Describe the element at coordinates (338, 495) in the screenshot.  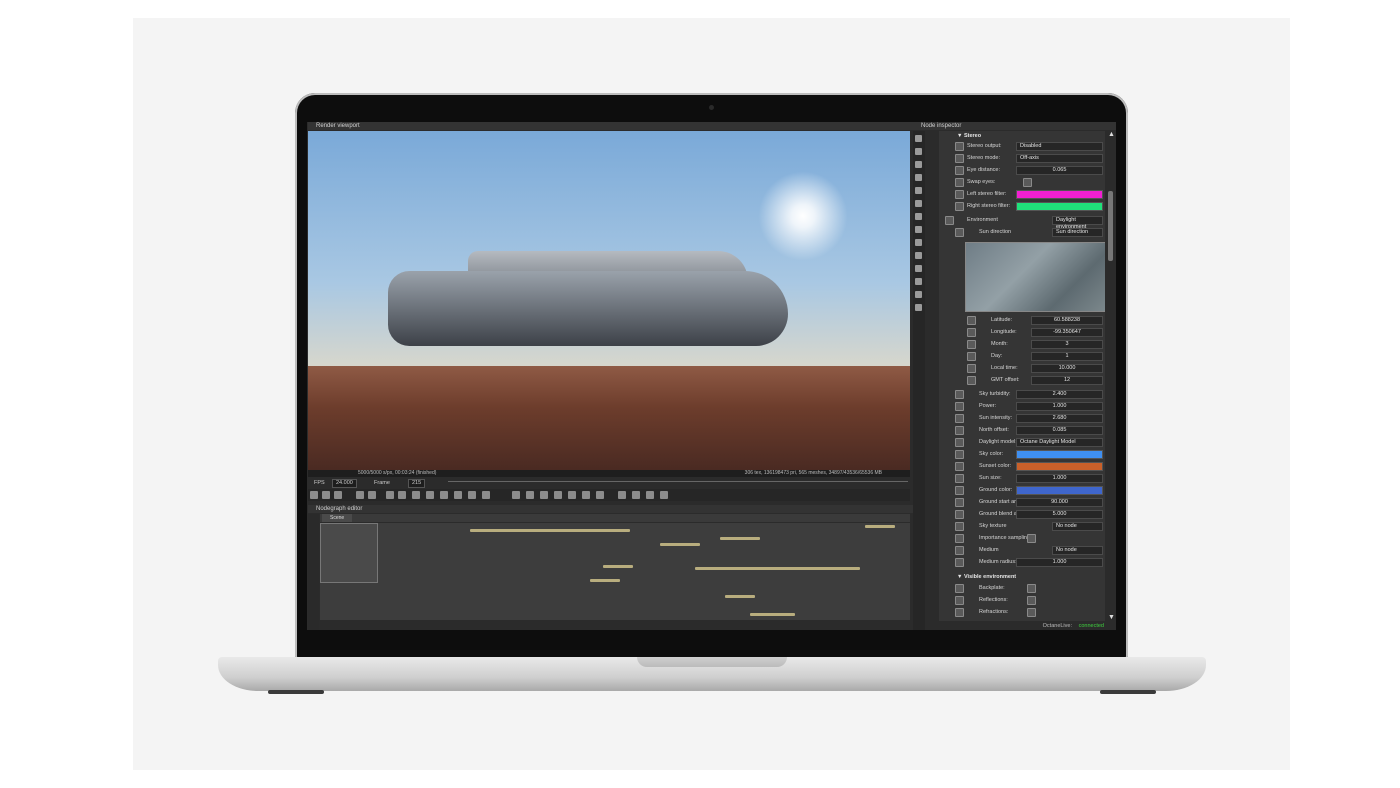
I see `color-icon` at that location.